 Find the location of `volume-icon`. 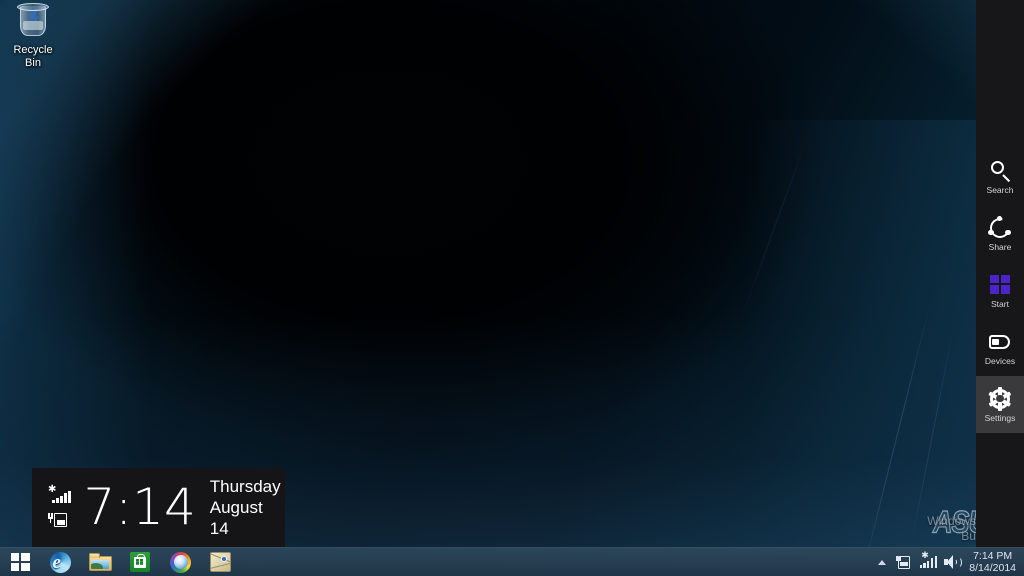

volume-icon is located at coordinates (952, 562).